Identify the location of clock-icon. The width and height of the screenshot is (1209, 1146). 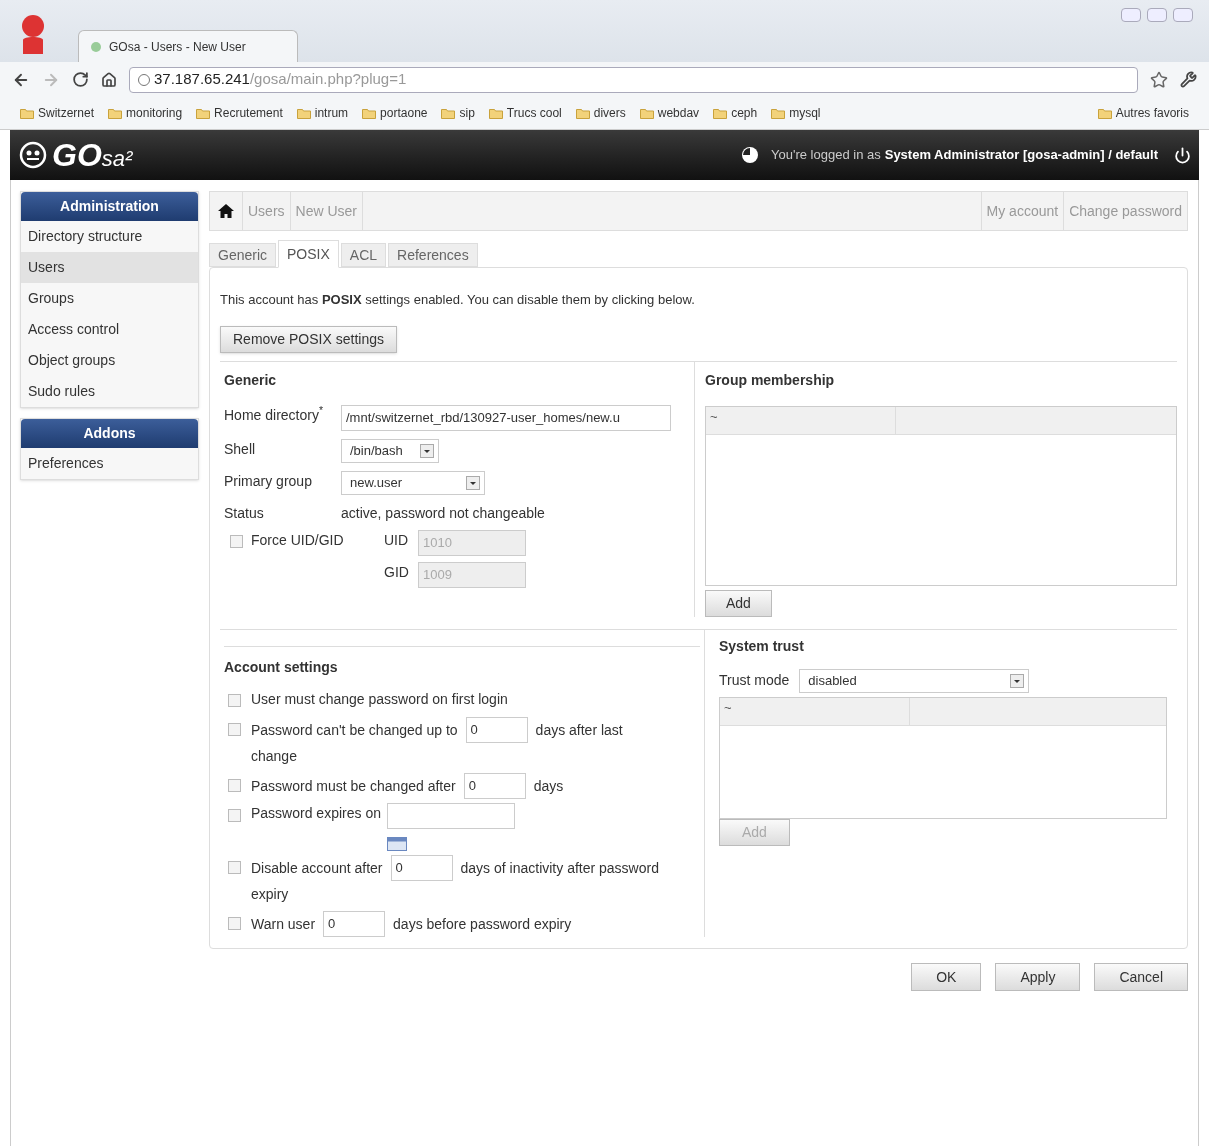
(750, 155).